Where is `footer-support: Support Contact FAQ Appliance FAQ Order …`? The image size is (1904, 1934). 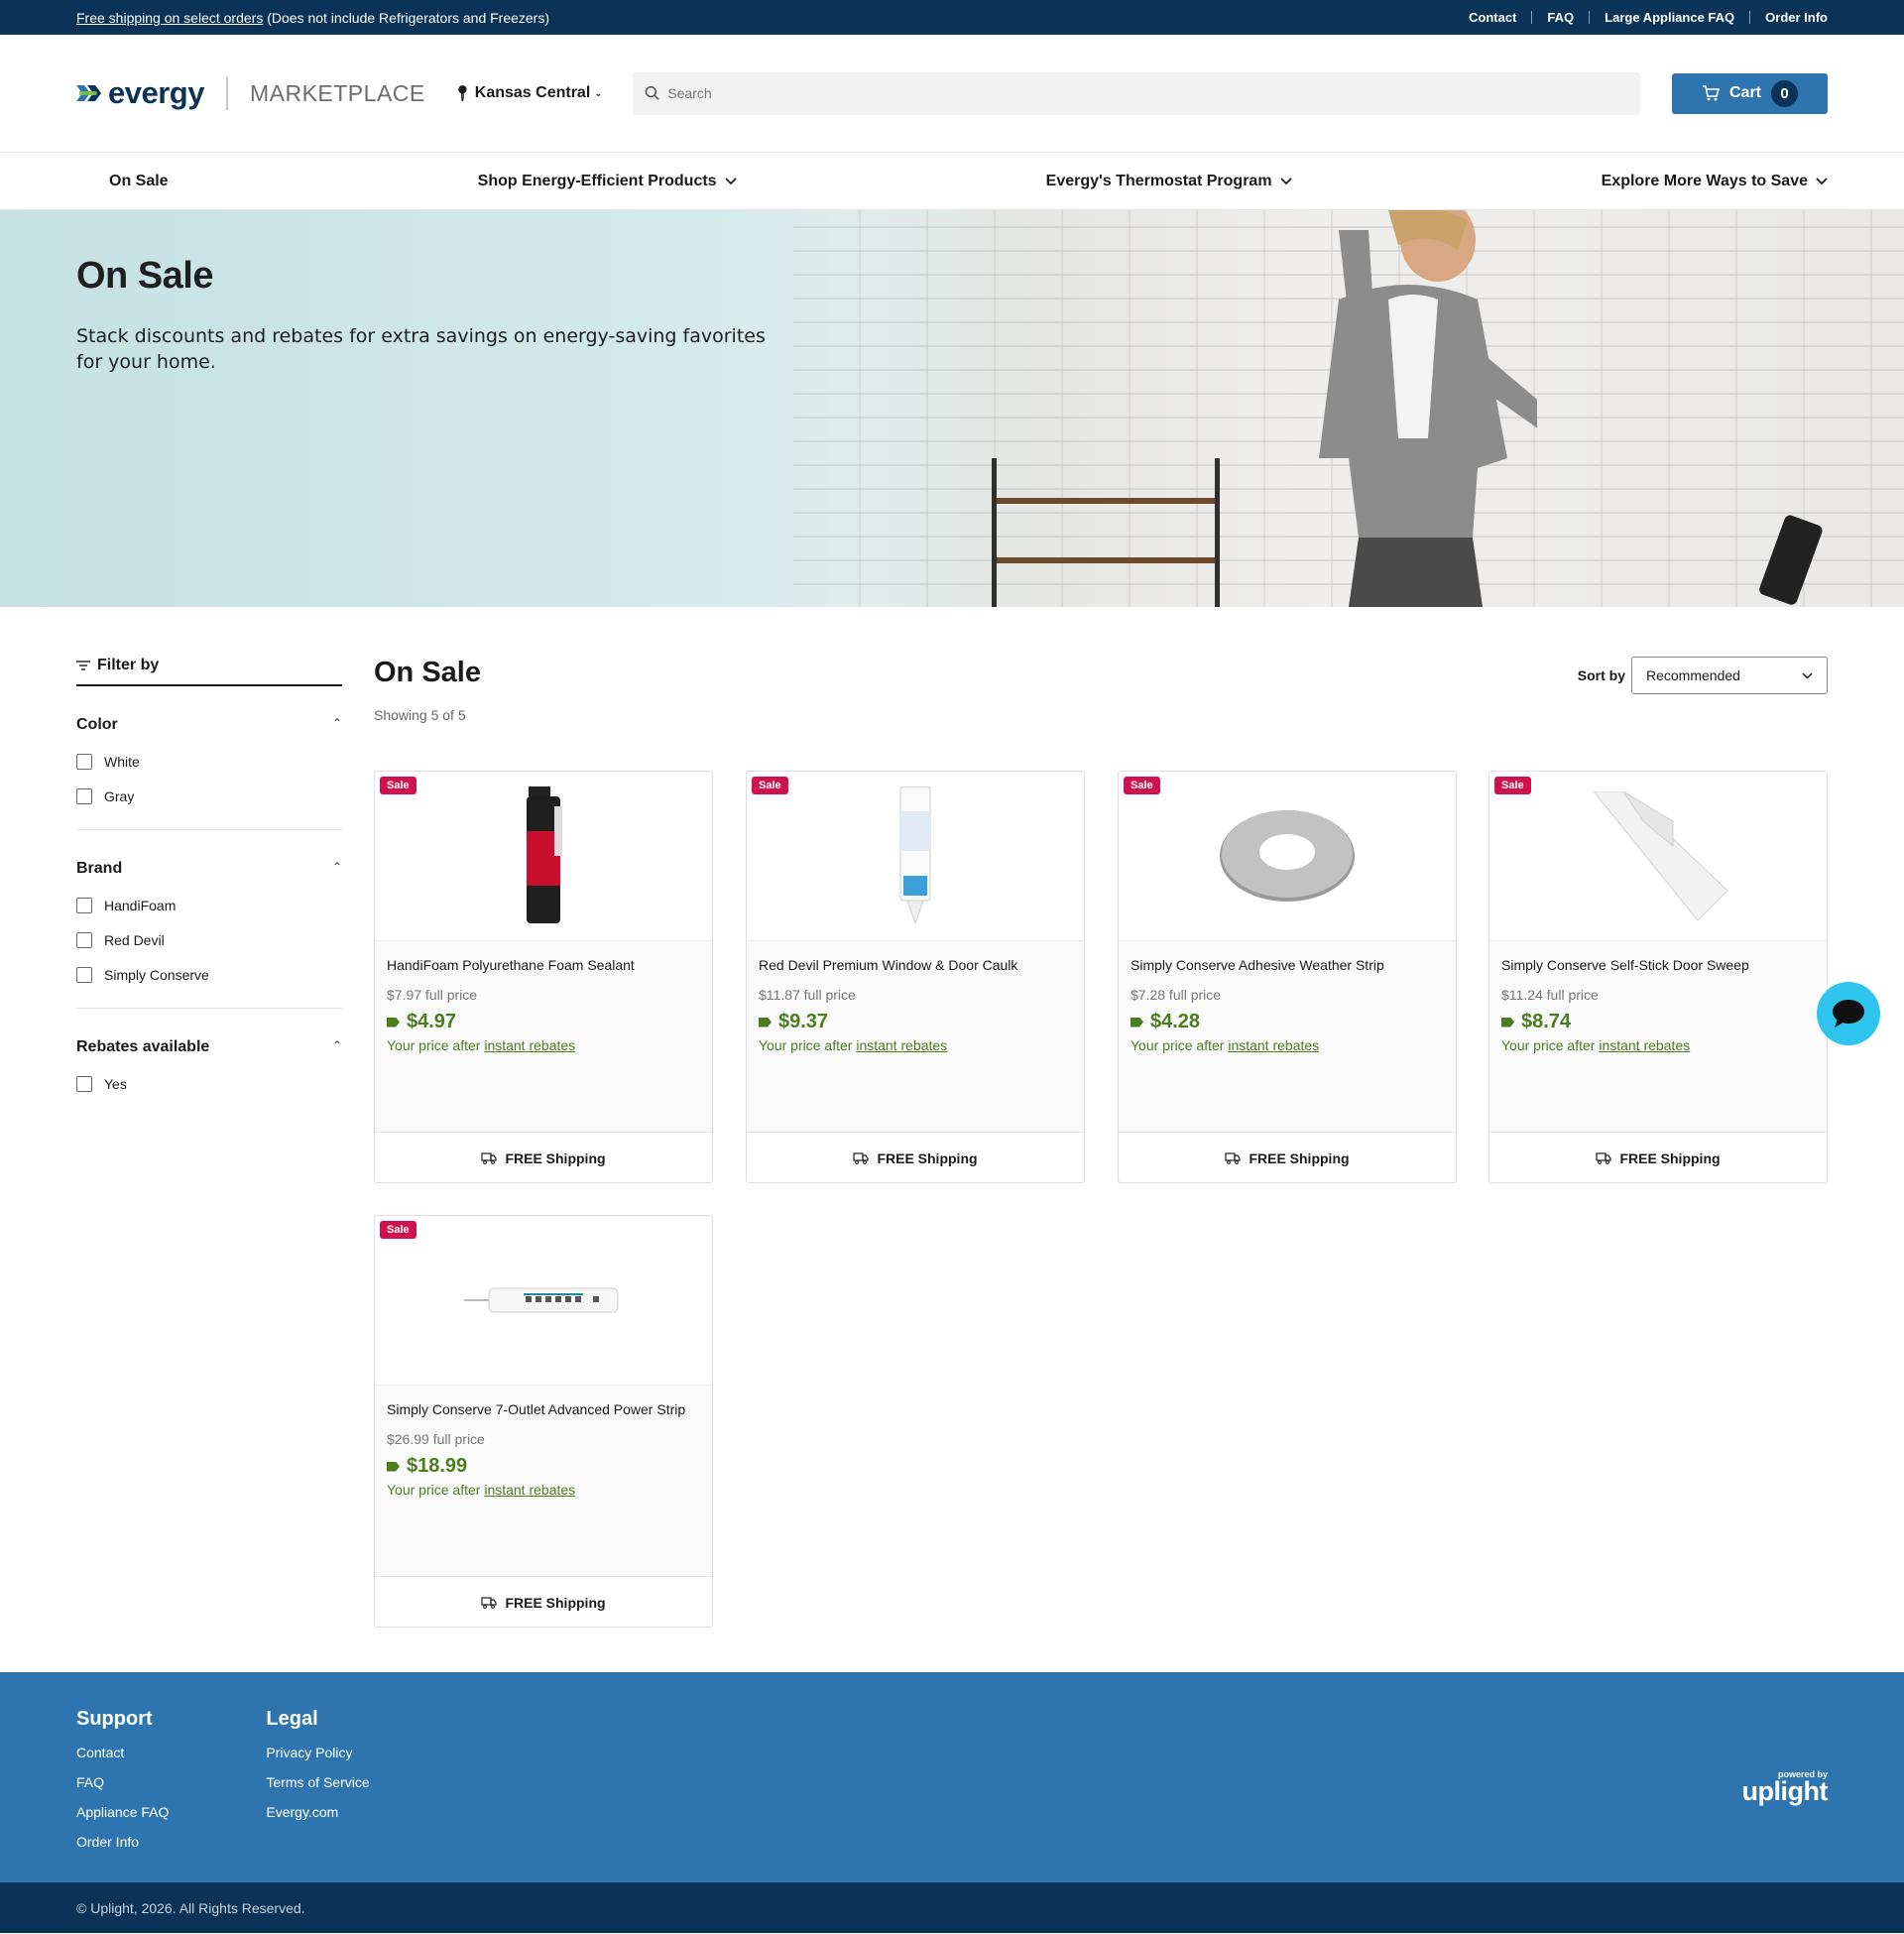
footer-support: Support Contact FAQ Appliance FAQ Order … is located at coordinates (122, 1786).